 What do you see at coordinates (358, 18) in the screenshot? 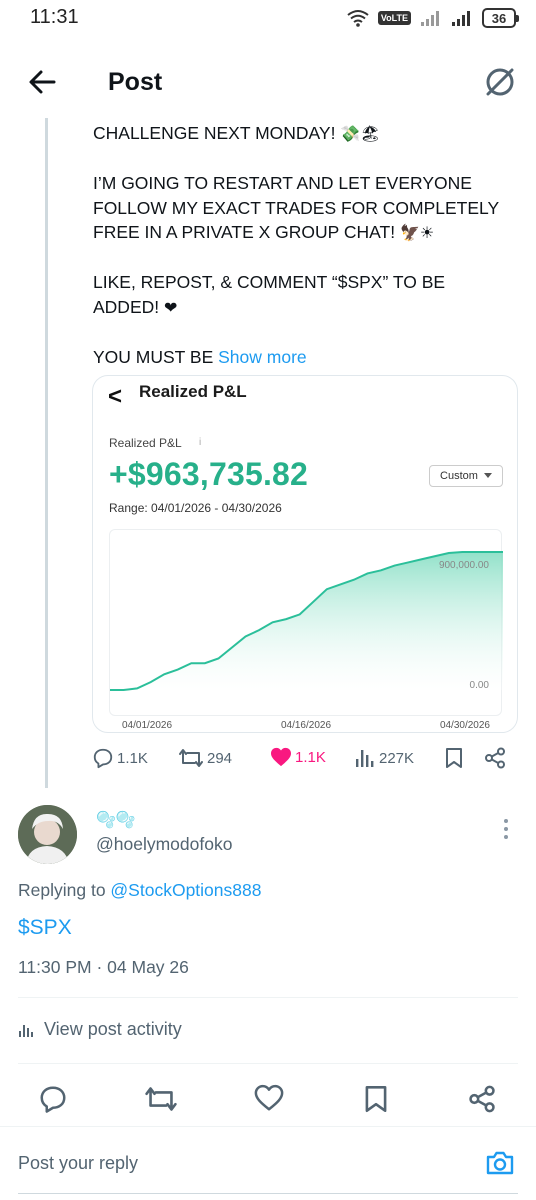
I see `wifi-icon` at bounding box center [358, 18].